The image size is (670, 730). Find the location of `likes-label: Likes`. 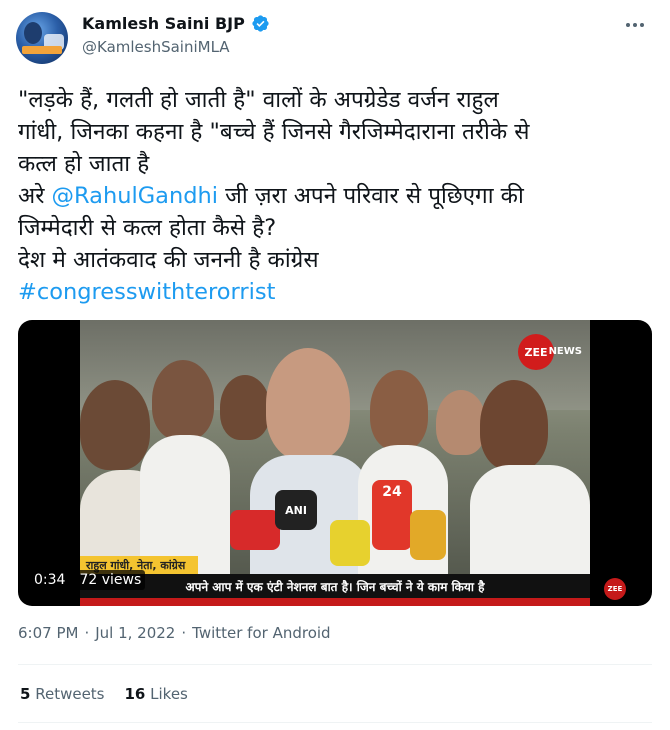

likes-label: Likes is located at coordinates (169, 694).